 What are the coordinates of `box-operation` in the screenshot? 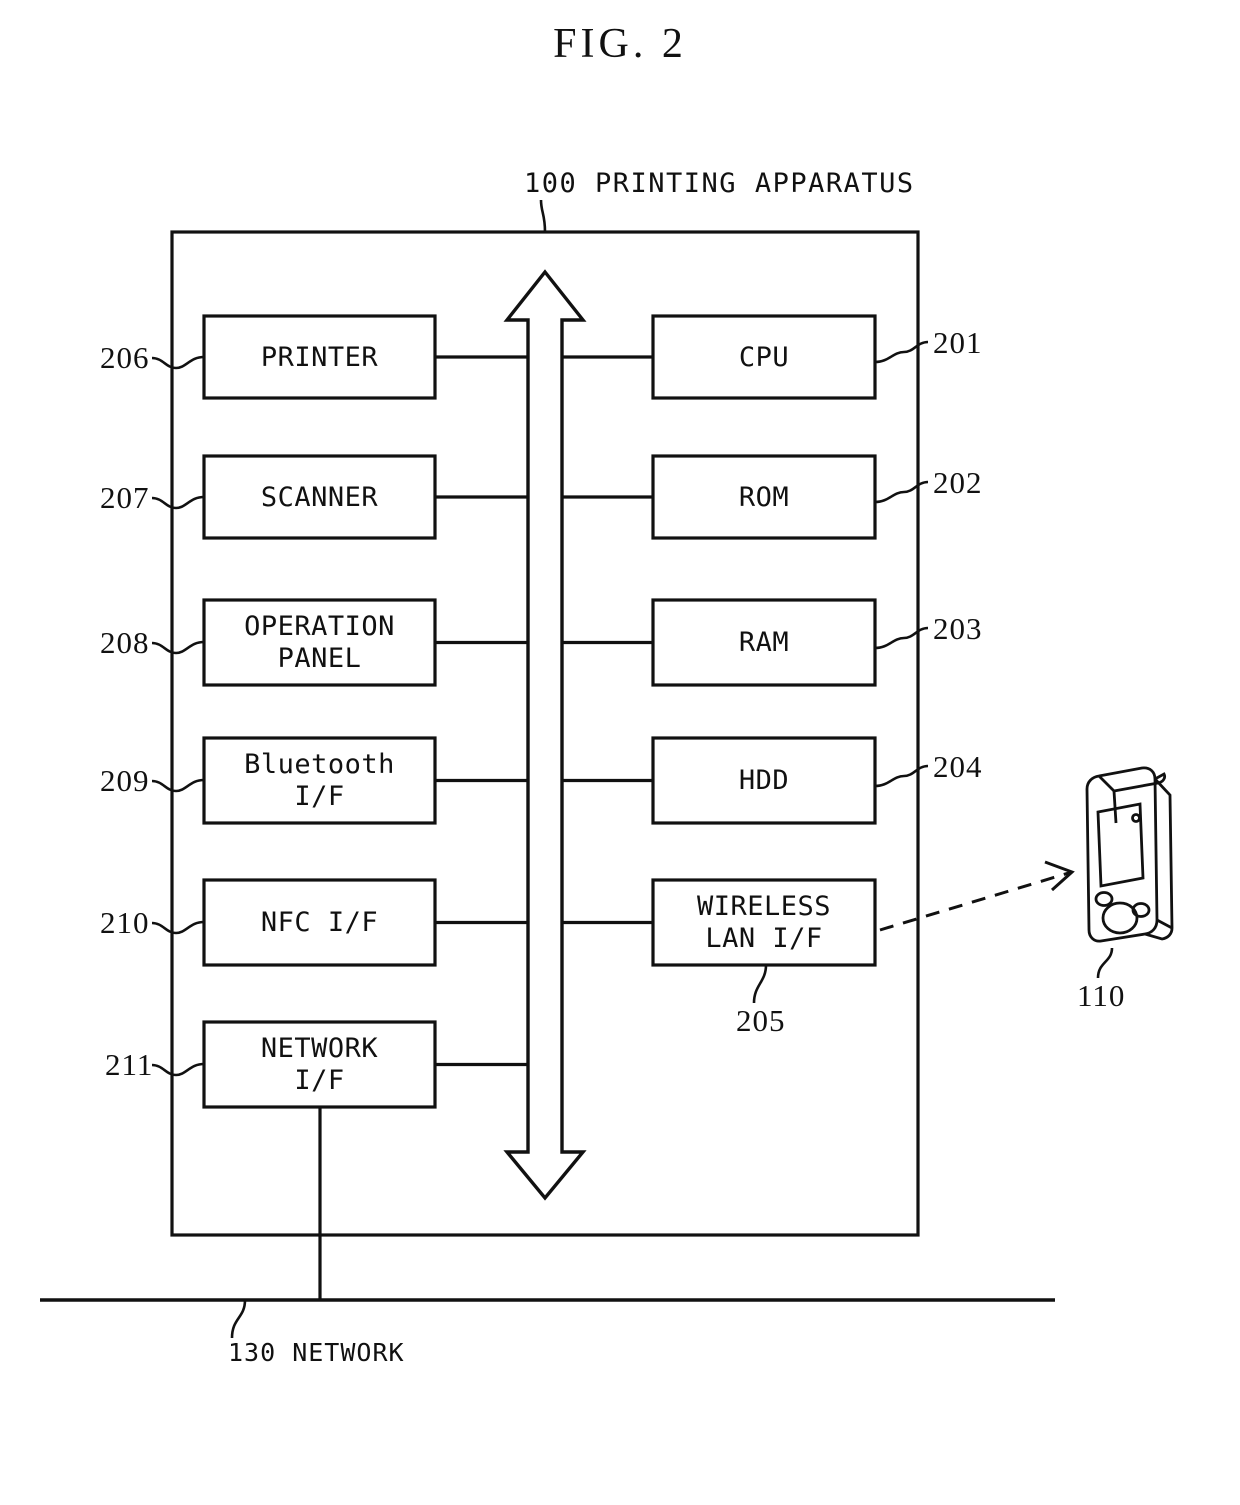 It's located at (319, 642).